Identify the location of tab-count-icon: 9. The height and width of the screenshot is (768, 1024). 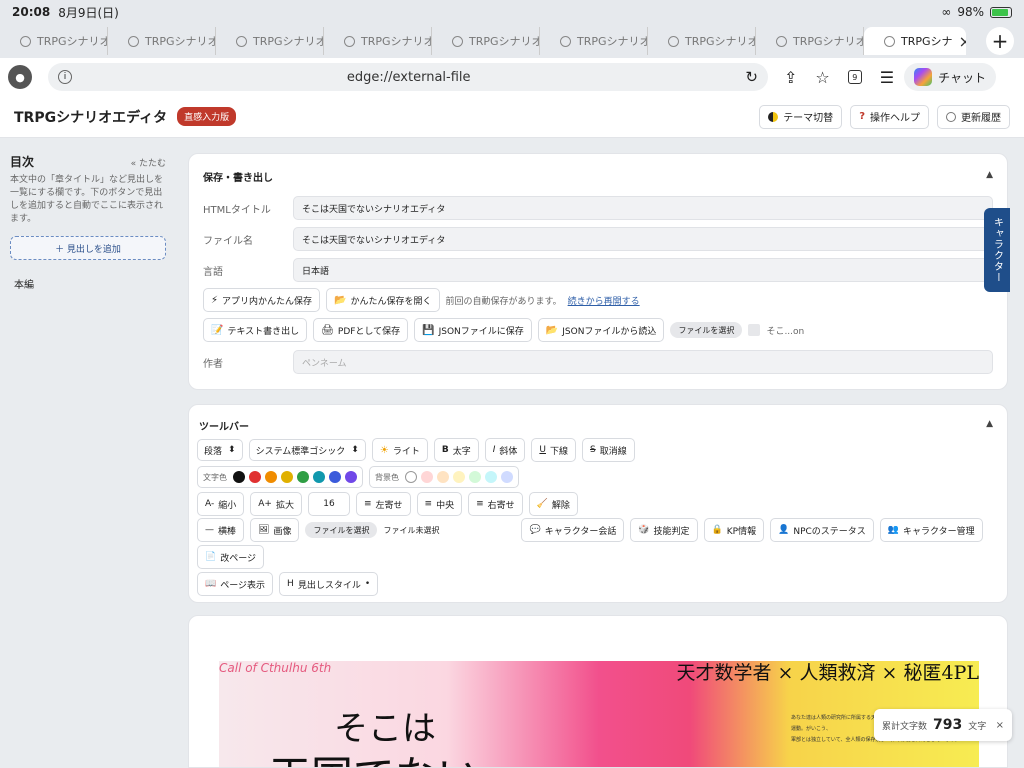
(854, 77).